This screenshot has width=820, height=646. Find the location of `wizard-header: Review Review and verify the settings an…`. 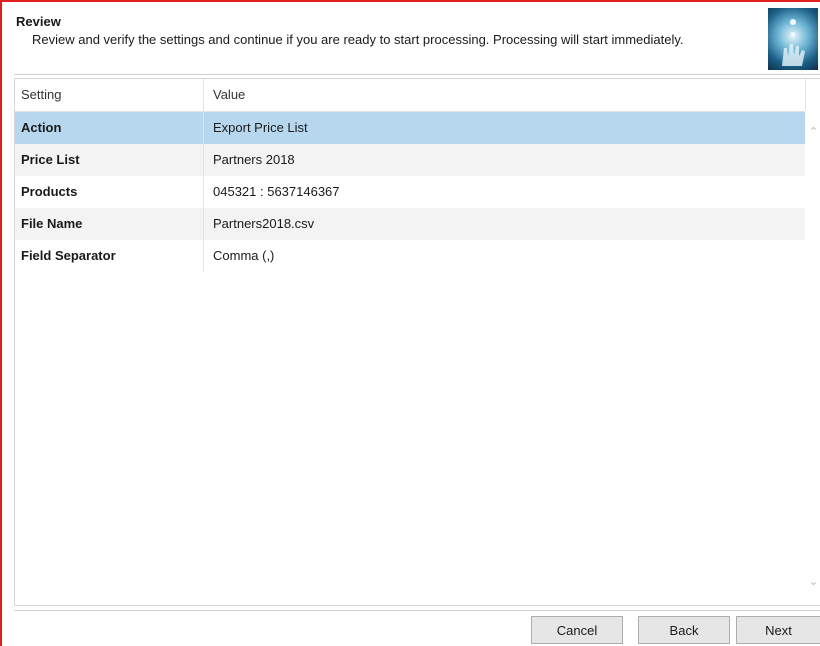

wizard-header: Review Review and verify the settings an… is located at coordinates (411, 38).